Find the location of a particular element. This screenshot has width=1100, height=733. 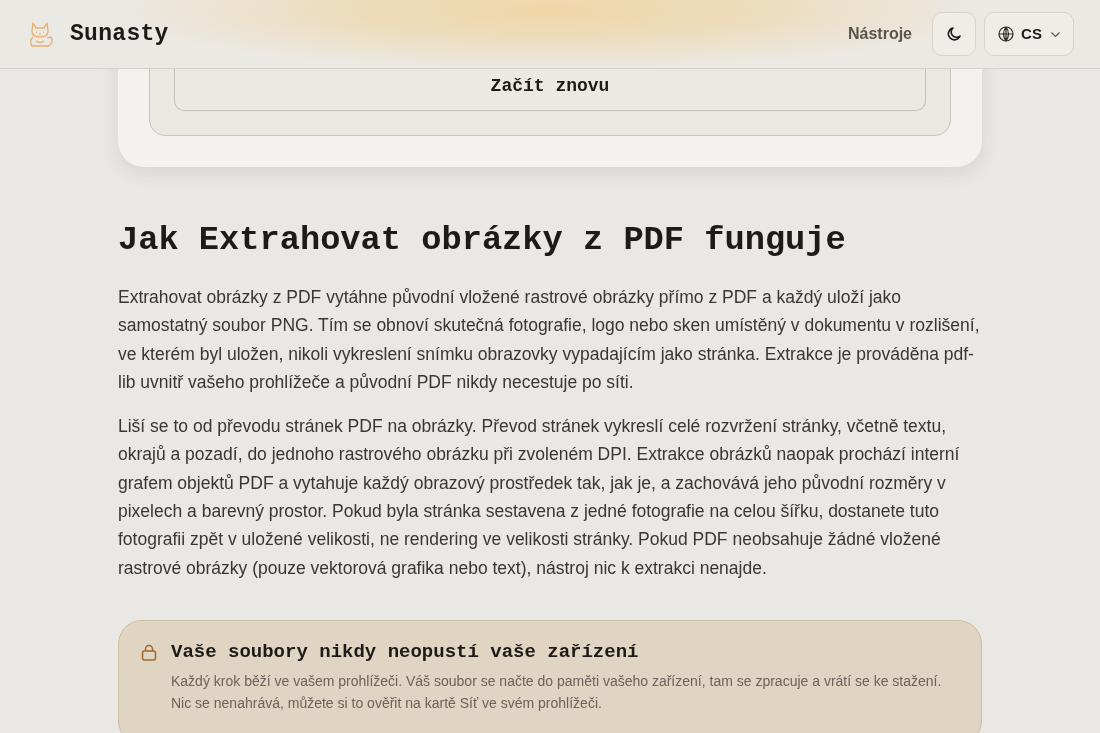

moon-icon is located at coordinates (954, 34).